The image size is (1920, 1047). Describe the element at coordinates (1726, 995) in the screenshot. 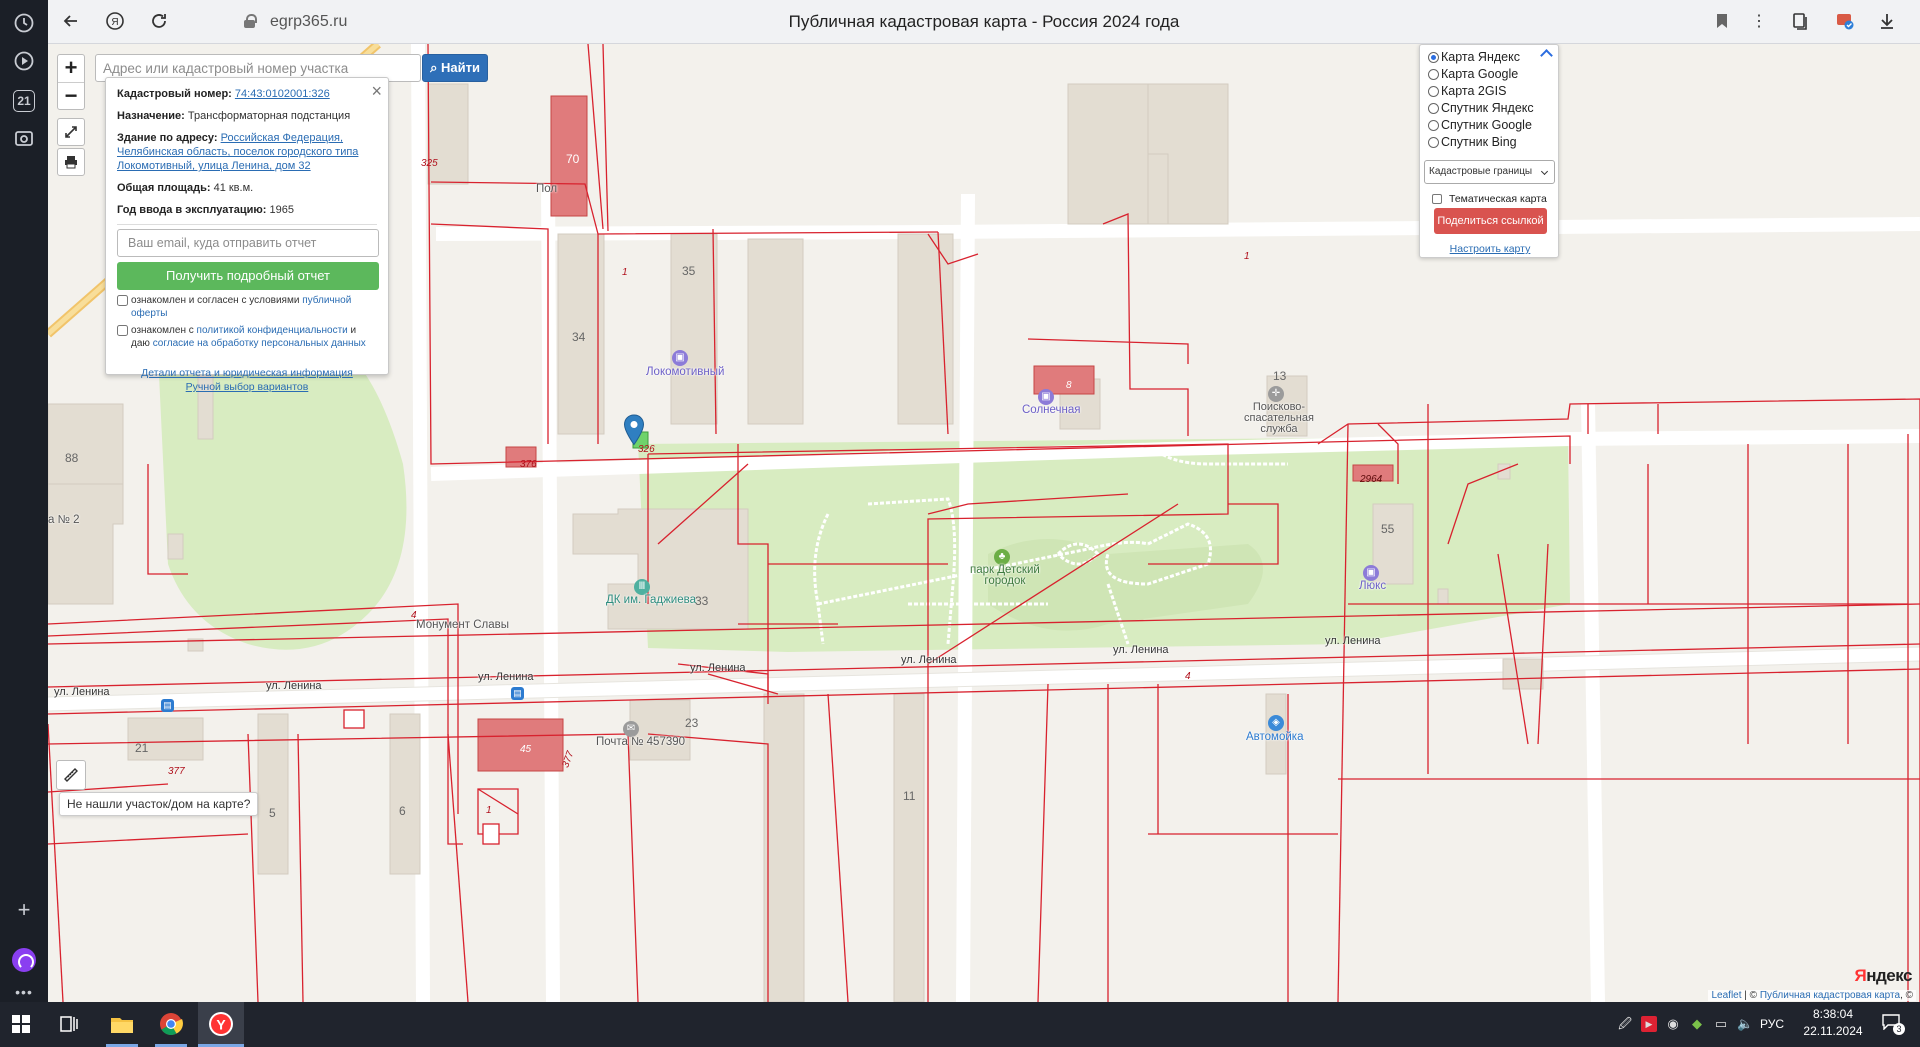

I see `leaflet-link: Leaflet` at that location.